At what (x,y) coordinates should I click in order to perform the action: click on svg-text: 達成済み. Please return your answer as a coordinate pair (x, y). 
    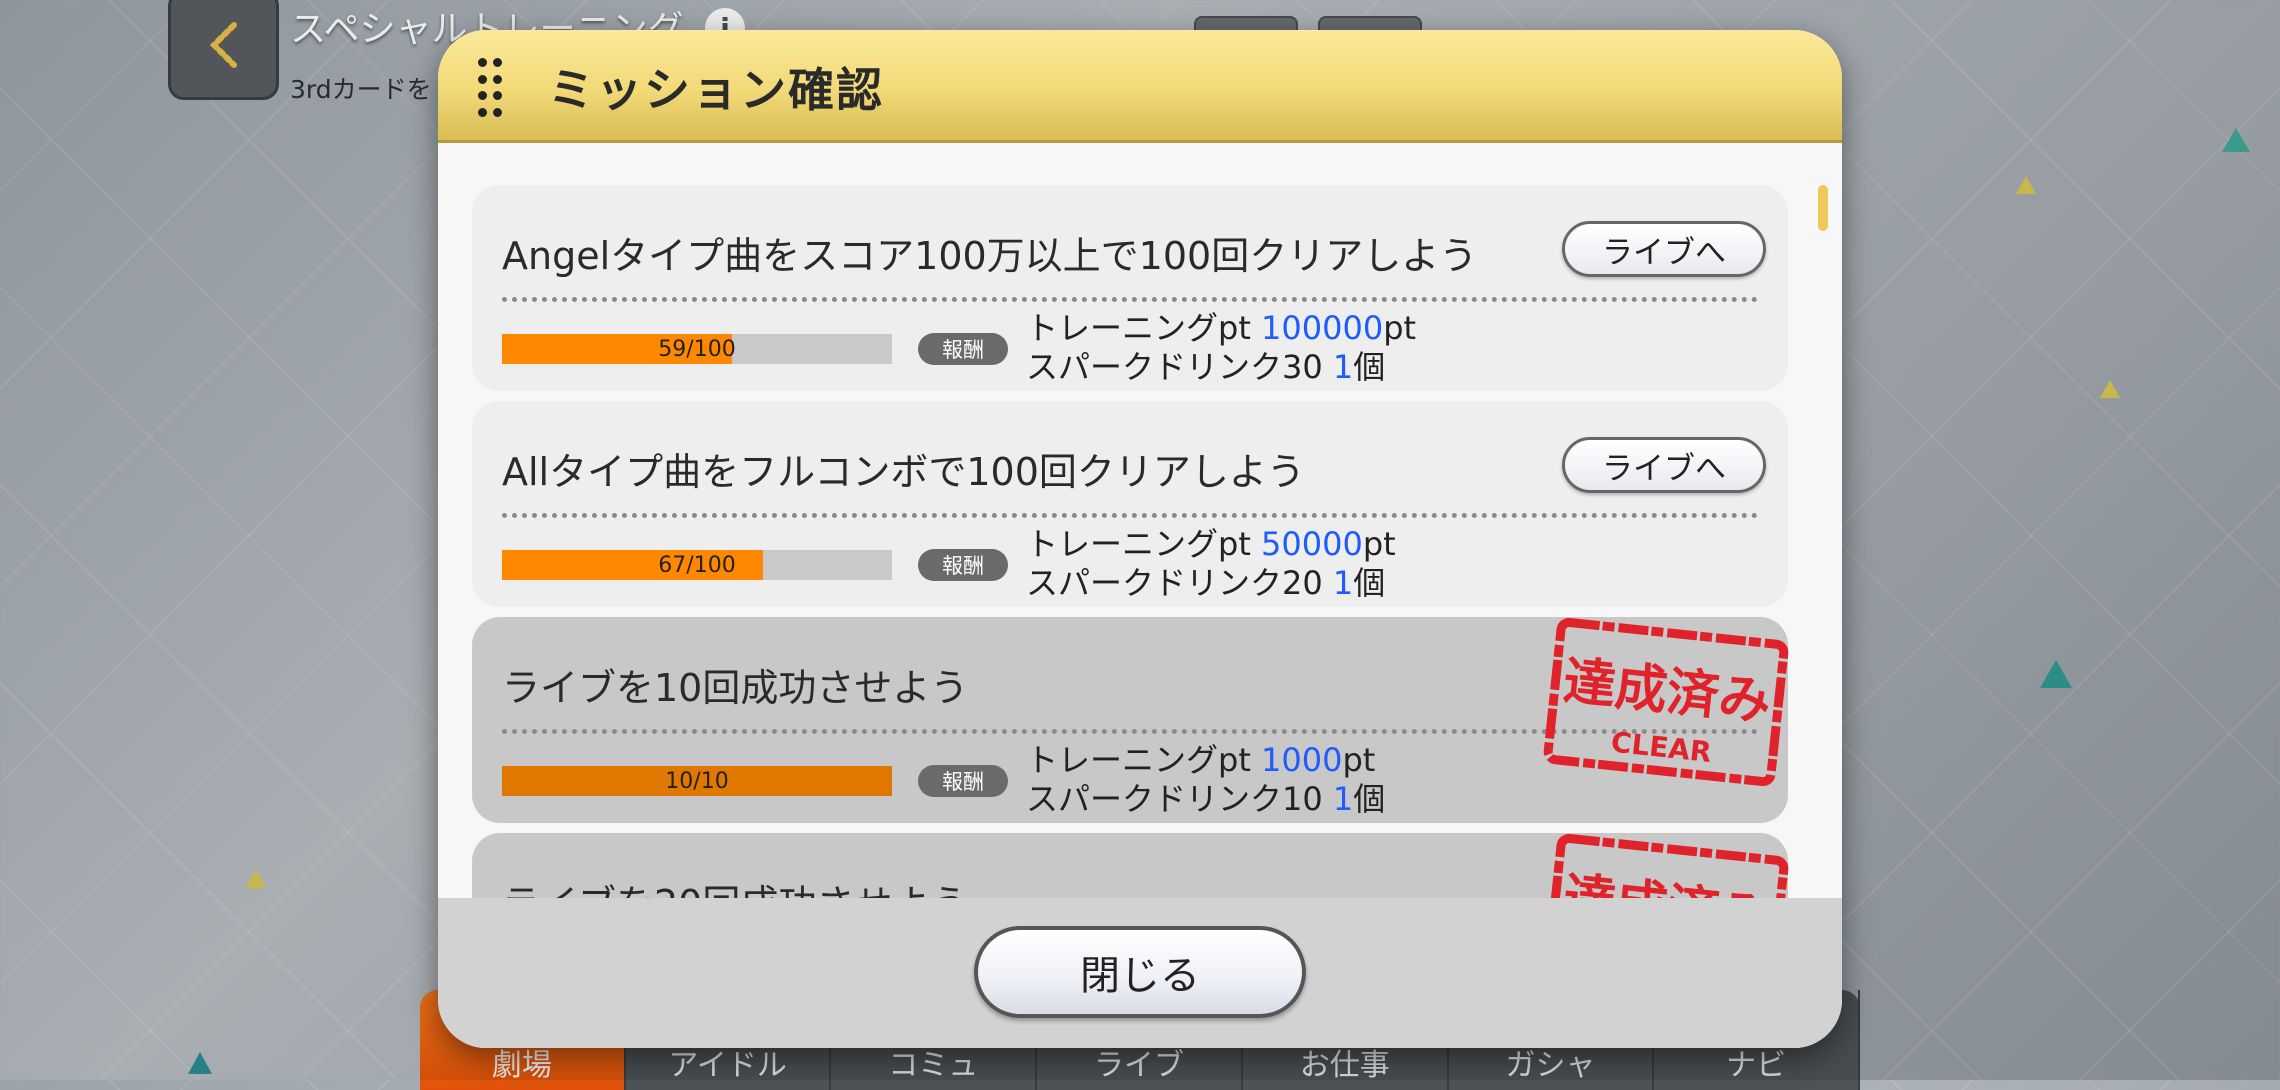
    Looking at the image, I should click on (1666, 691).